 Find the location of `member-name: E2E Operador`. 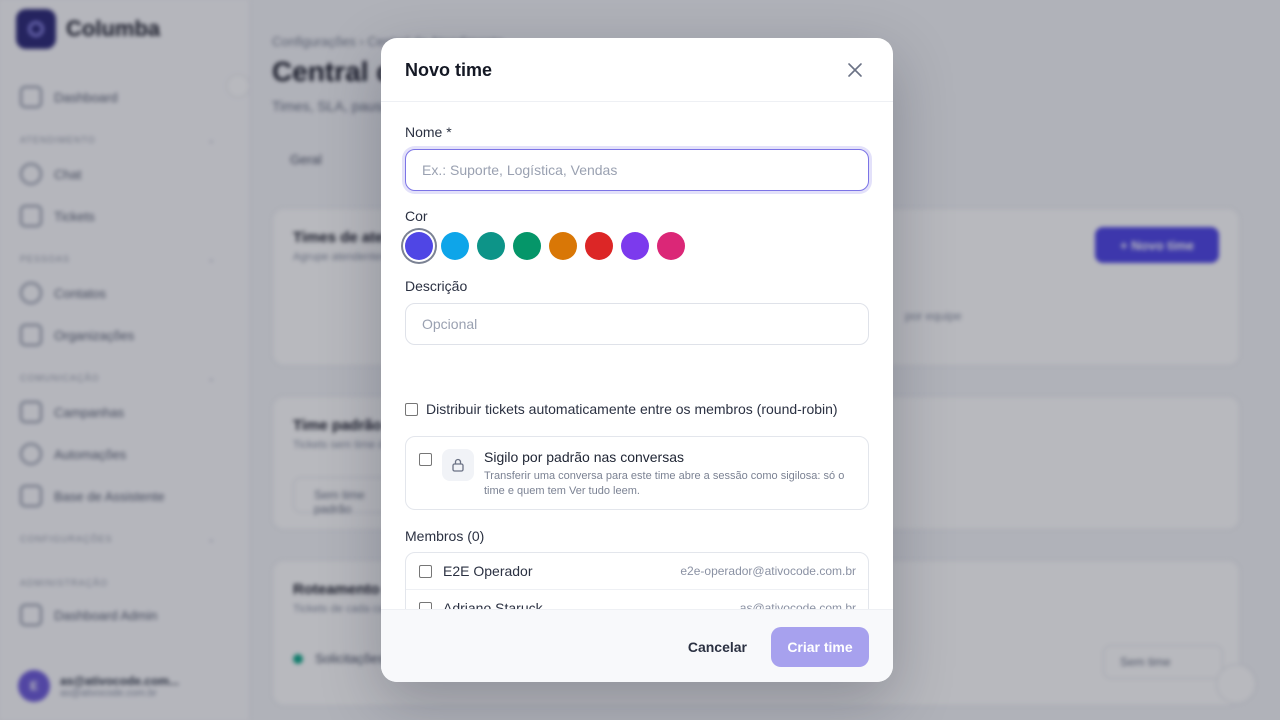

member-name: E2E Operador is located at coordinates (488, 571).